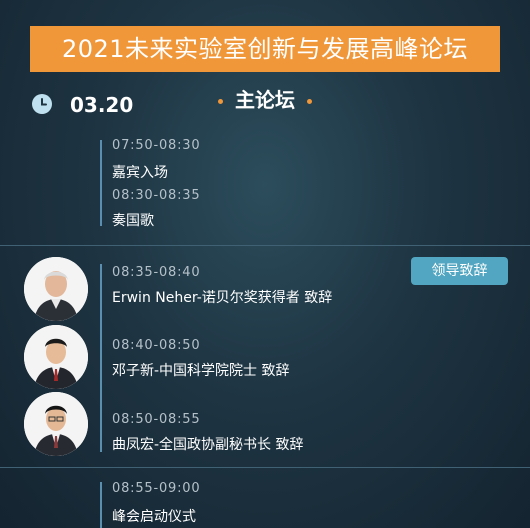 The height and width of the screenshot is (528, 530). I want to click on session-heading: 主论坛, so click(265, 100).